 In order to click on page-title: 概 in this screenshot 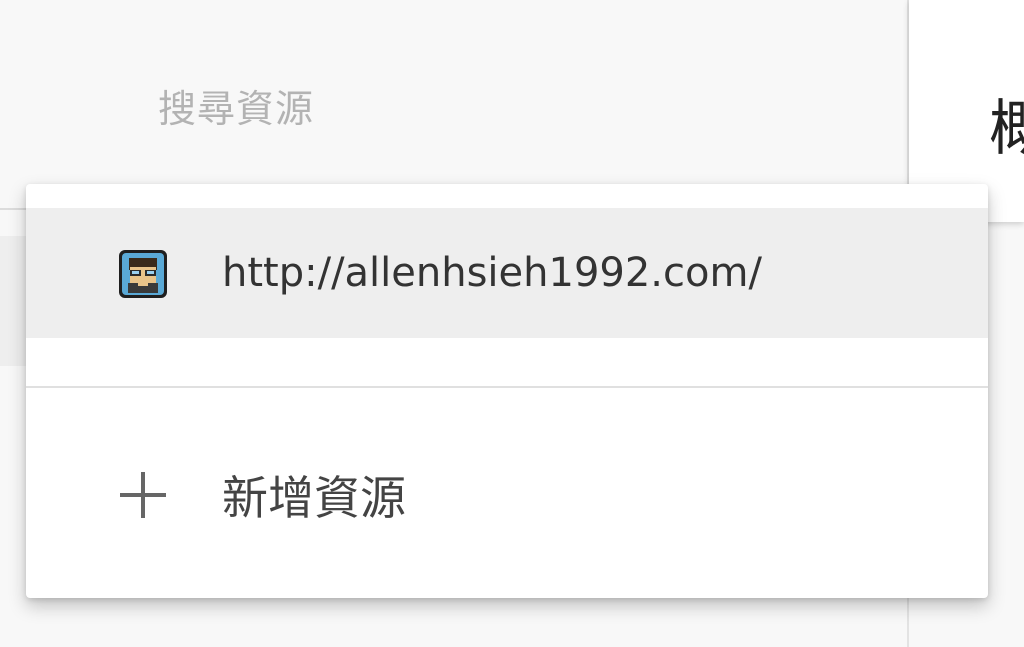, I will do `click(1006, 129)`.